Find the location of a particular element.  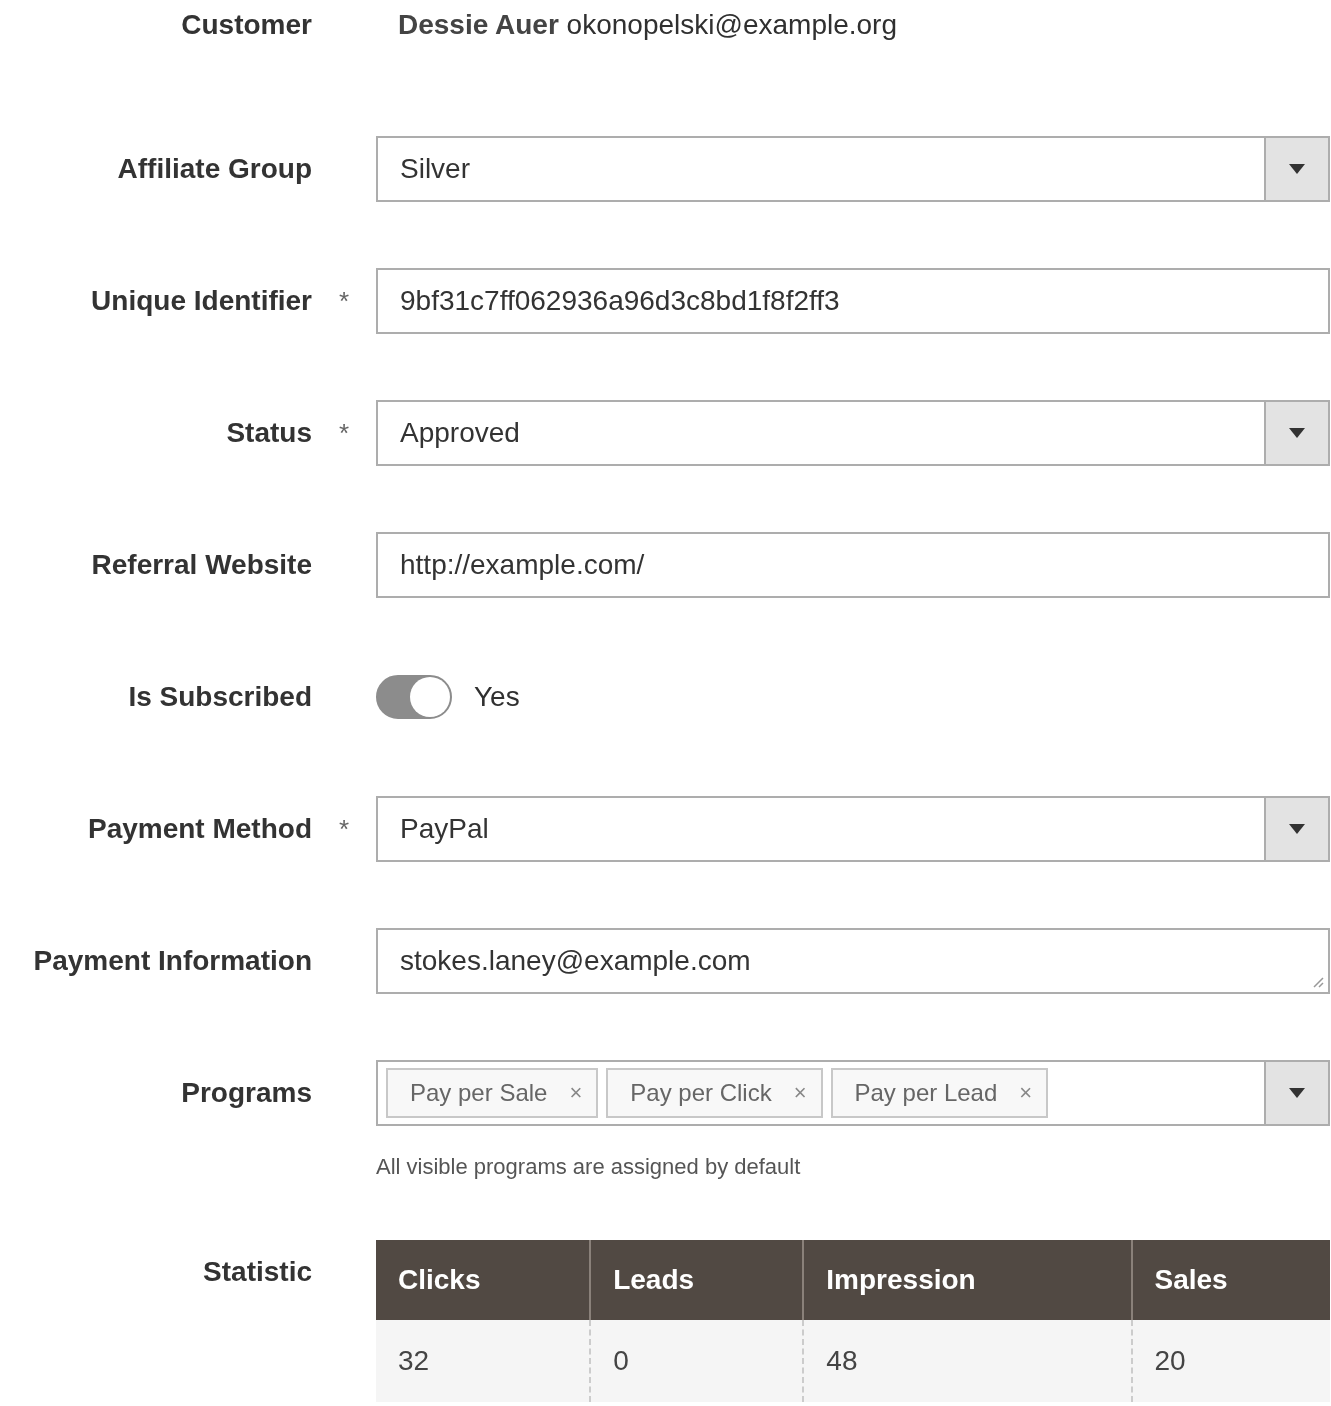

multiselect-field: Pay per Sale × Pay per Click × Pay per Lead × is located at coordinates (853, 1093).